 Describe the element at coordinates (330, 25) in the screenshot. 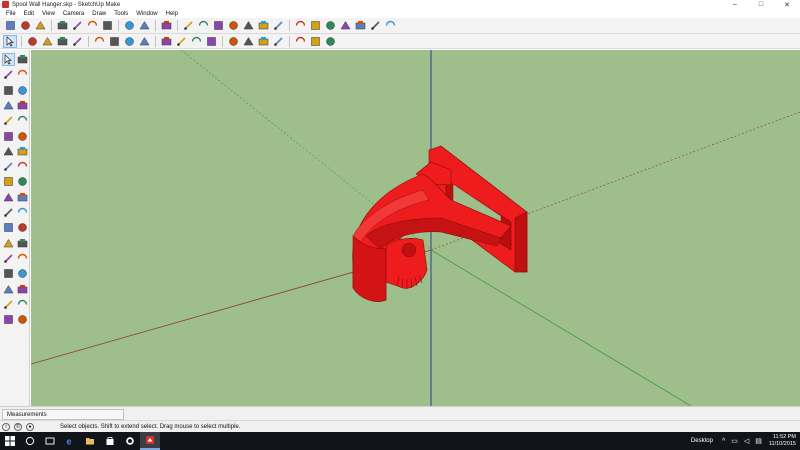

I see `extension-button` at that location.